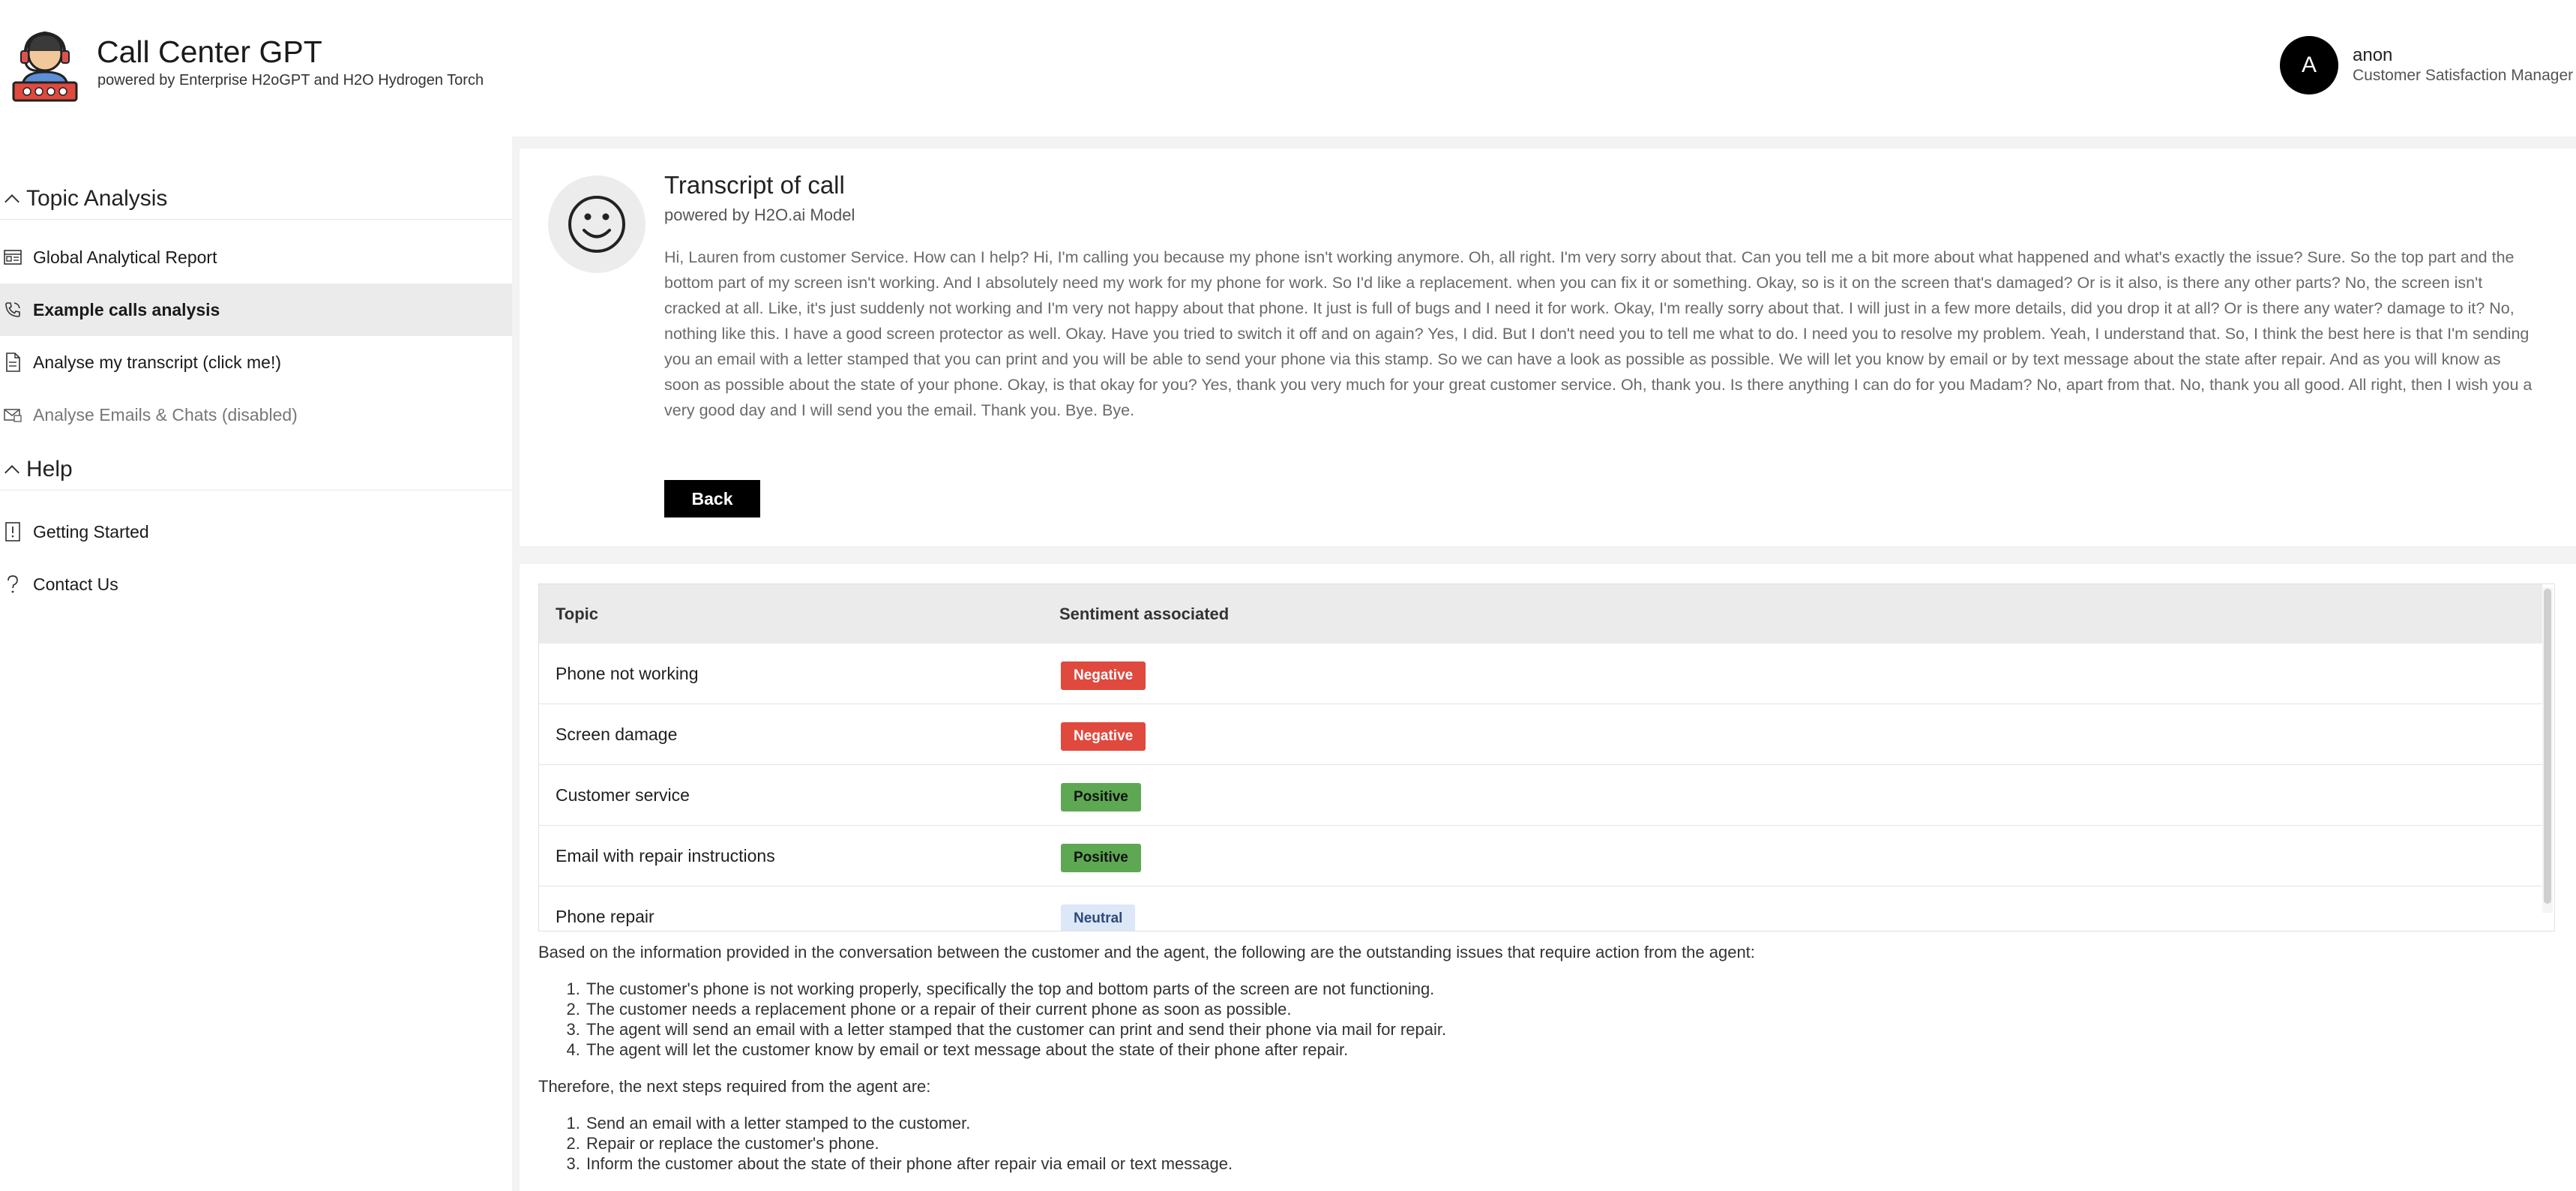  Describe the element at coordinates (127, 309) in the screenshot. I see `sidebar-item-label: Example calls analysis` at that location.